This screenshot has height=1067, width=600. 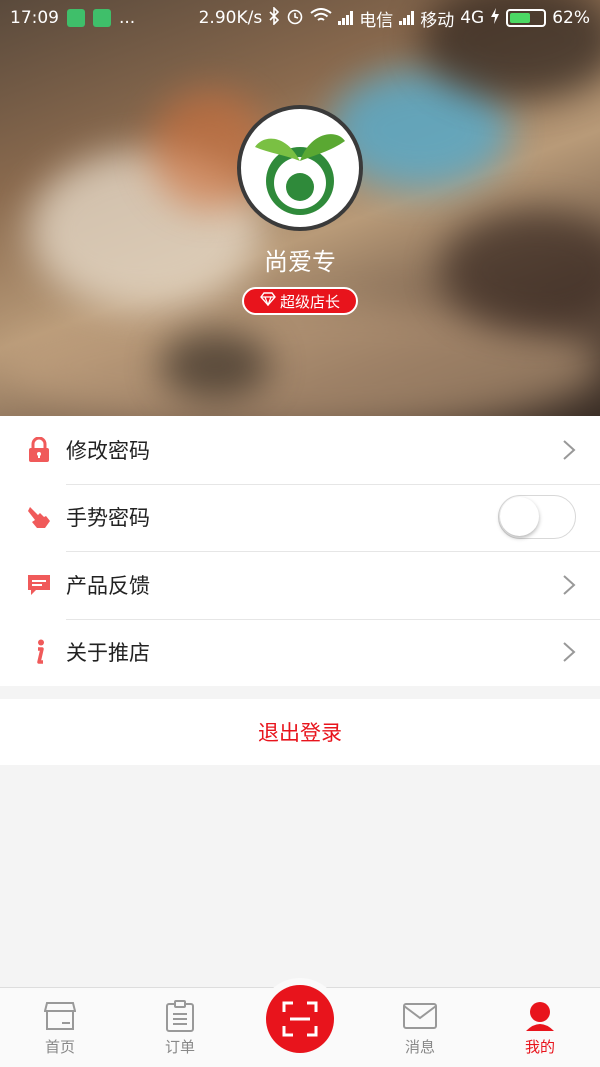 I want to click on battery-icon, so click(x=526, y=18).